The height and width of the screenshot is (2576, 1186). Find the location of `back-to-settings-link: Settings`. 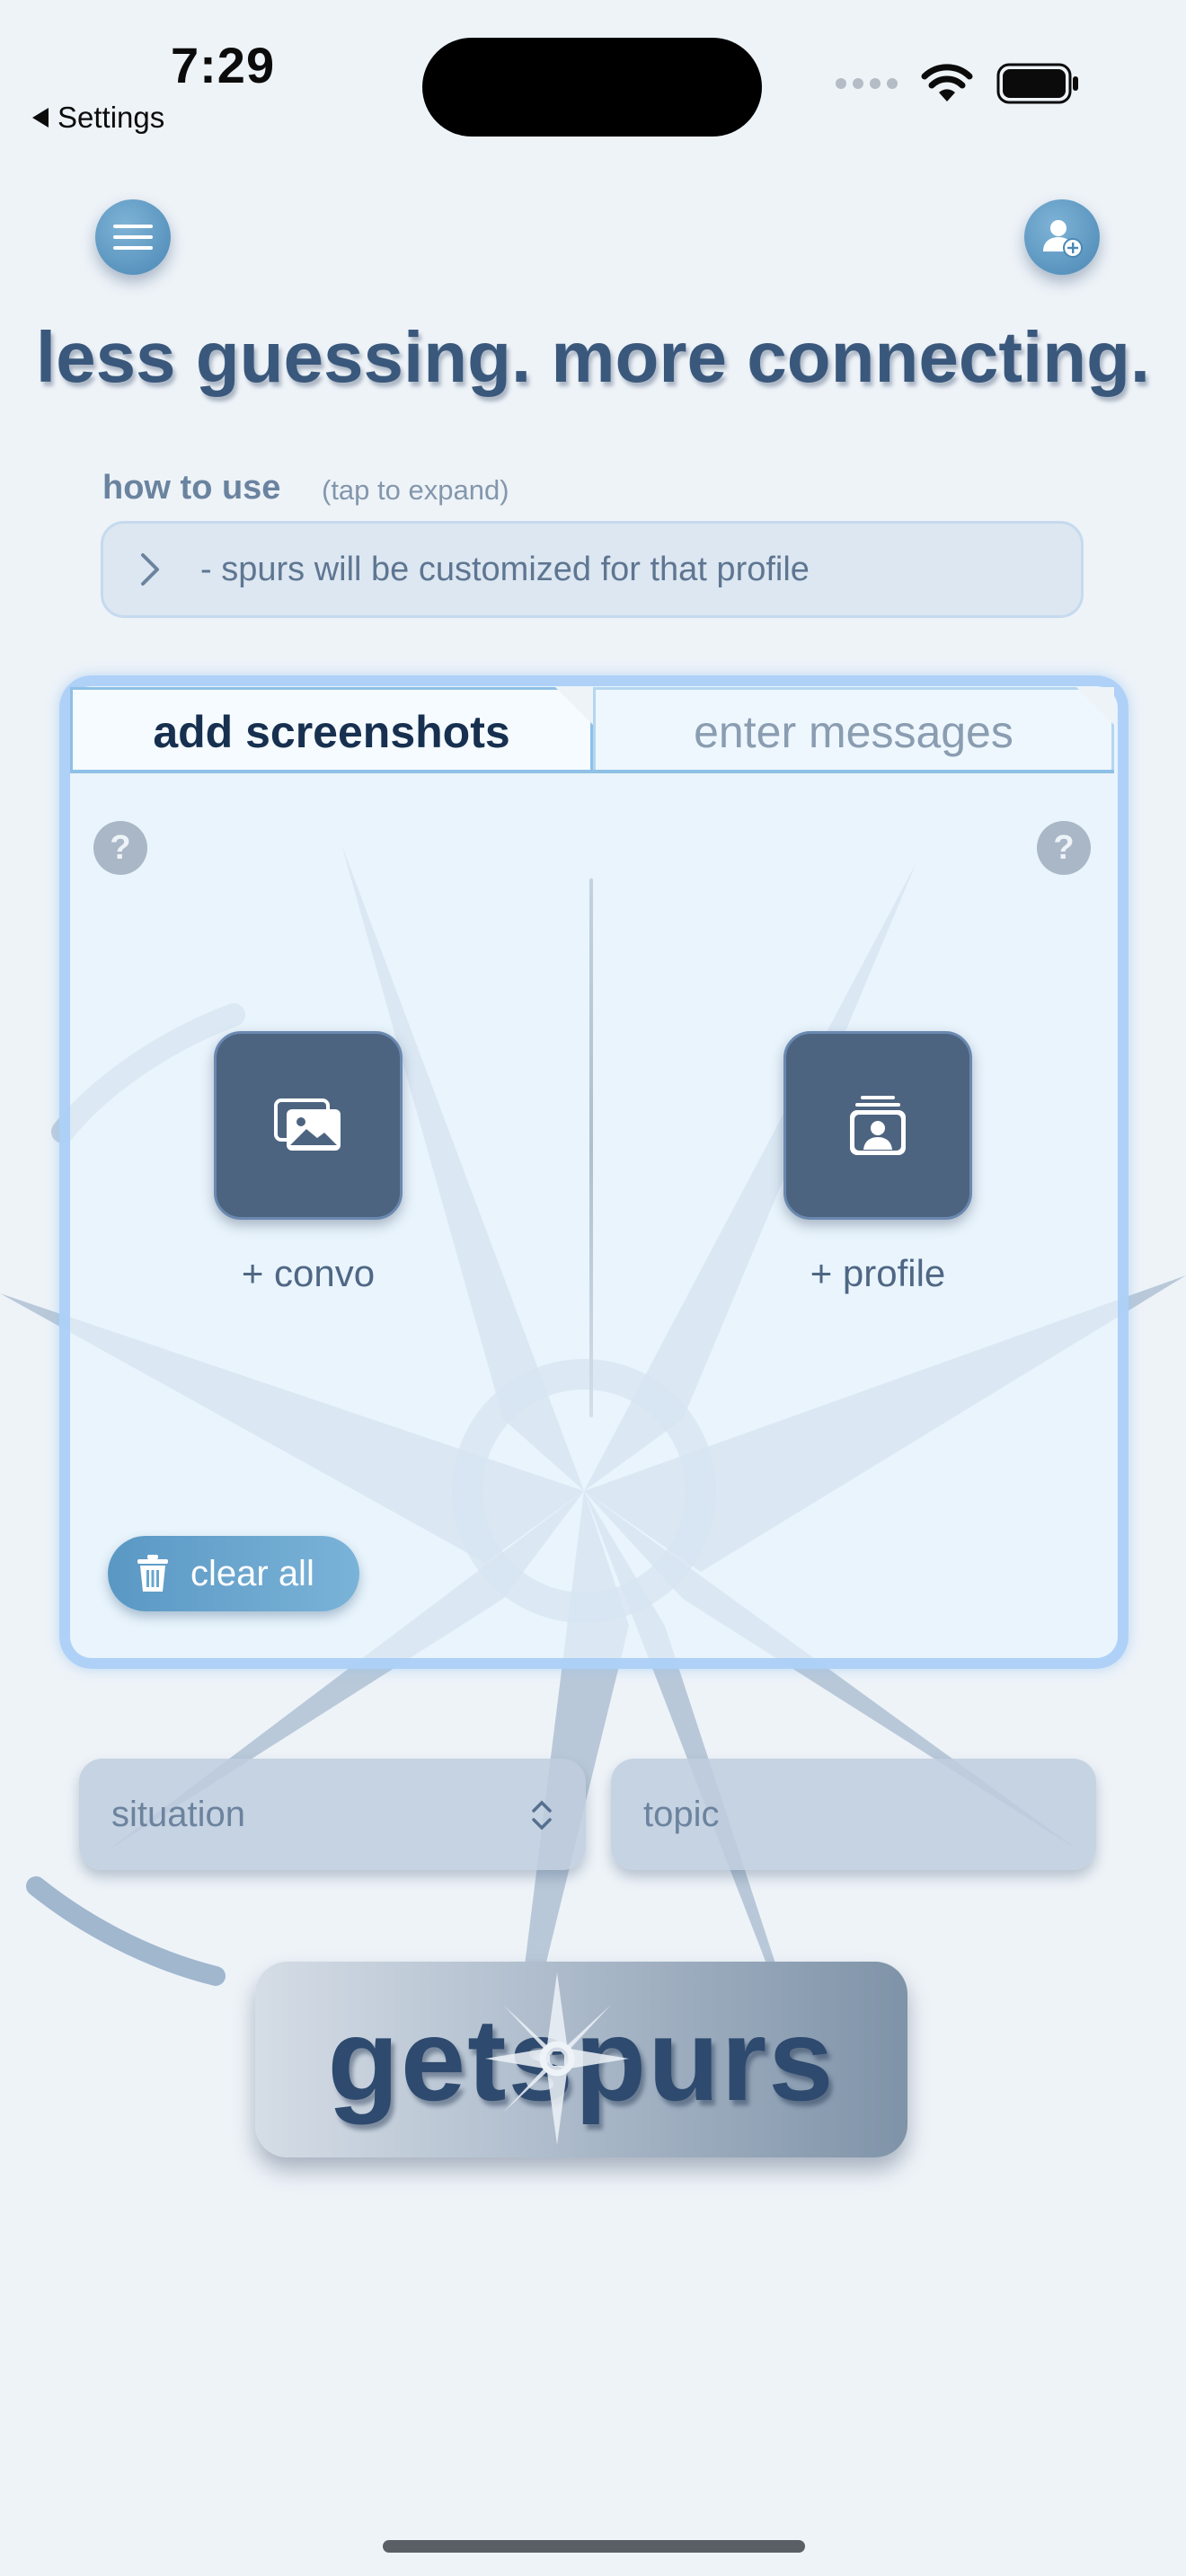

back-to-settings-link: Settings is located at coordinates (98, 118).